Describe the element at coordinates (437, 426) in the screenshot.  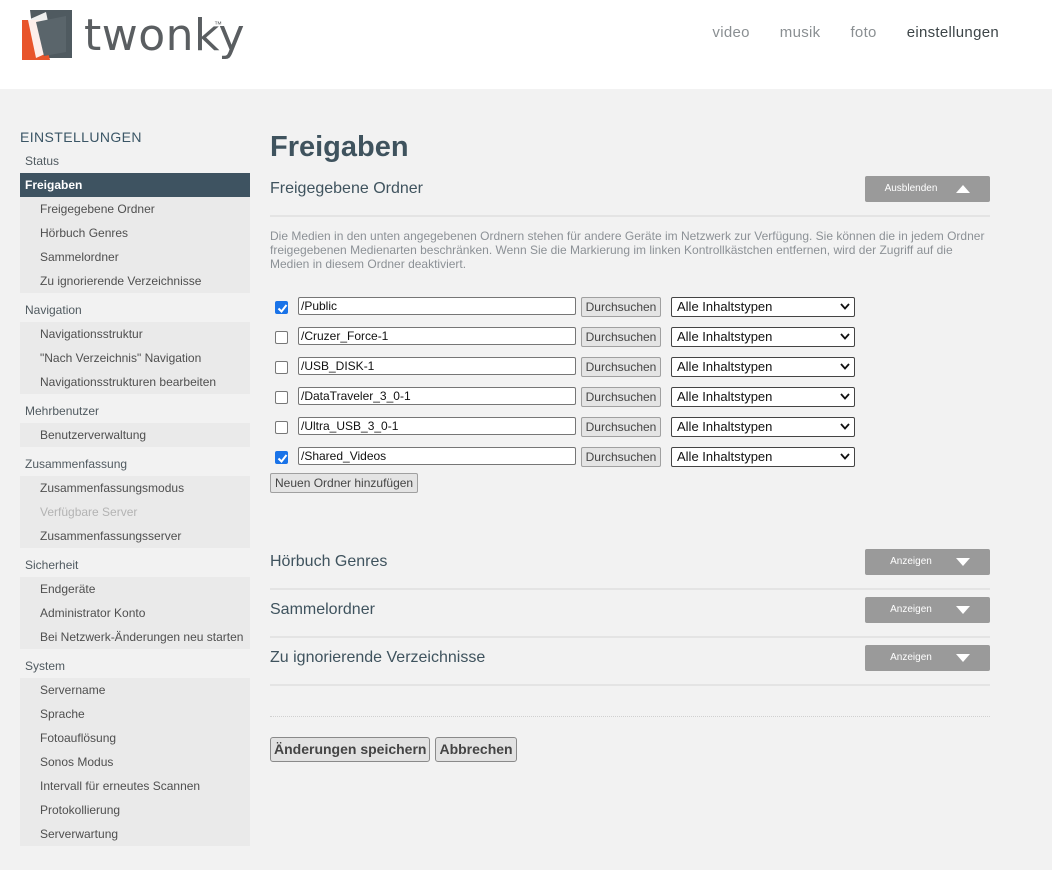
I see `folder-path-input: /Ultra_USB_3_0-1` at that location.